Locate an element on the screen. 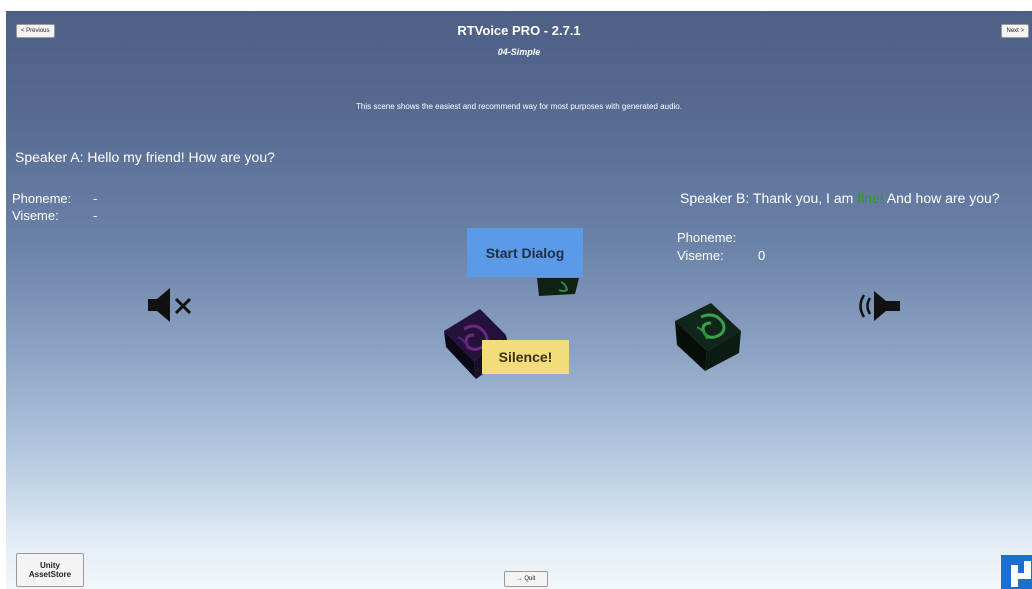 Image resolution: width=1032 pixels, height=589 pixels. unity-assetstore-button: Unity AssetStore is located at coordinates (50, 570).